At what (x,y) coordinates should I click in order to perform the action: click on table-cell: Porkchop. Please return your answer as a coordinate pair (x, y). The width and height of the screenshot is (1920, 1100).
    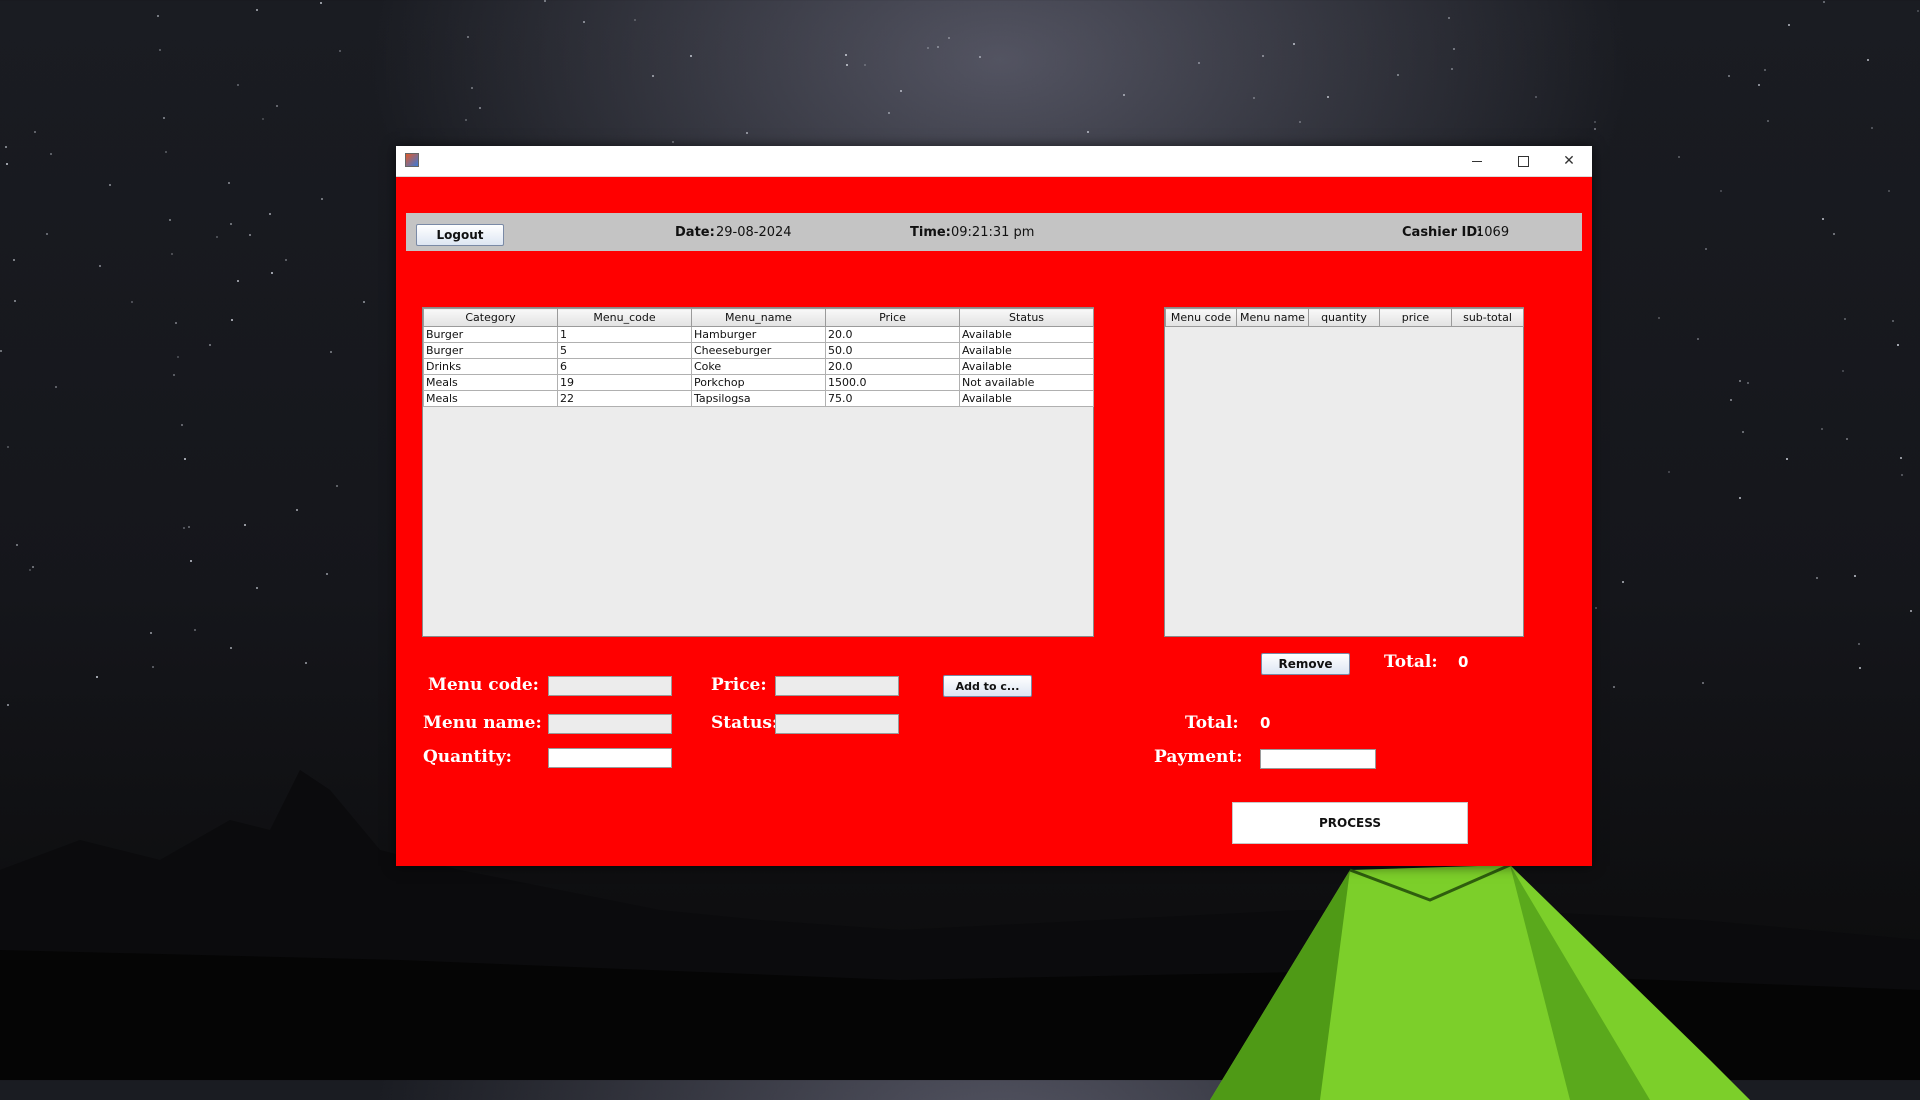
    Looking at the image, I should click on (758, 382).